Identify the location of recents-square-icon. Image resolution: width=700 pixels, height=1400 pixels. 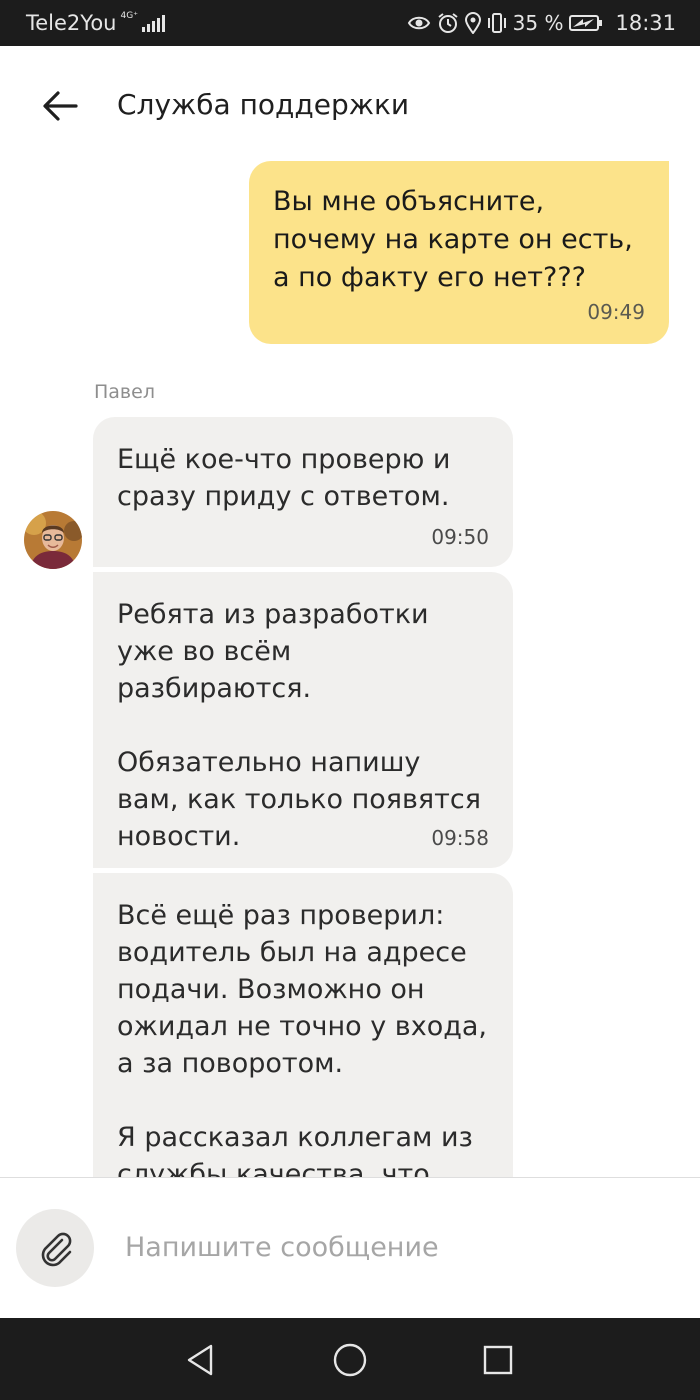
(498, 1360).